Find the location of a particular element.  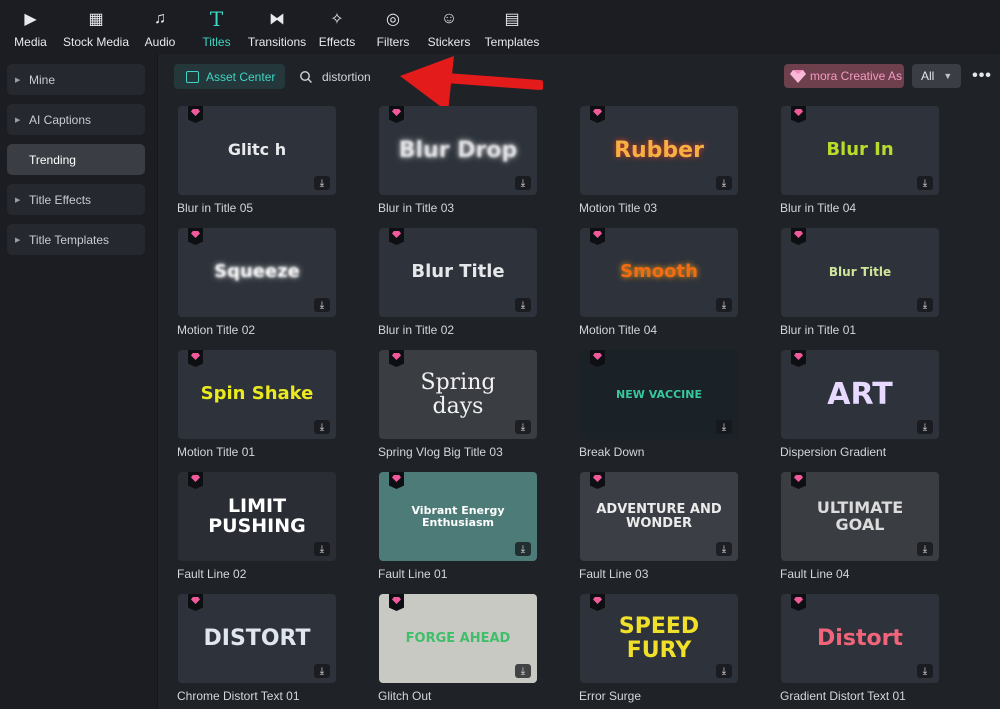

title-card: ART ⤓ Dispersion Gradient is located at coordinates (859, 407).